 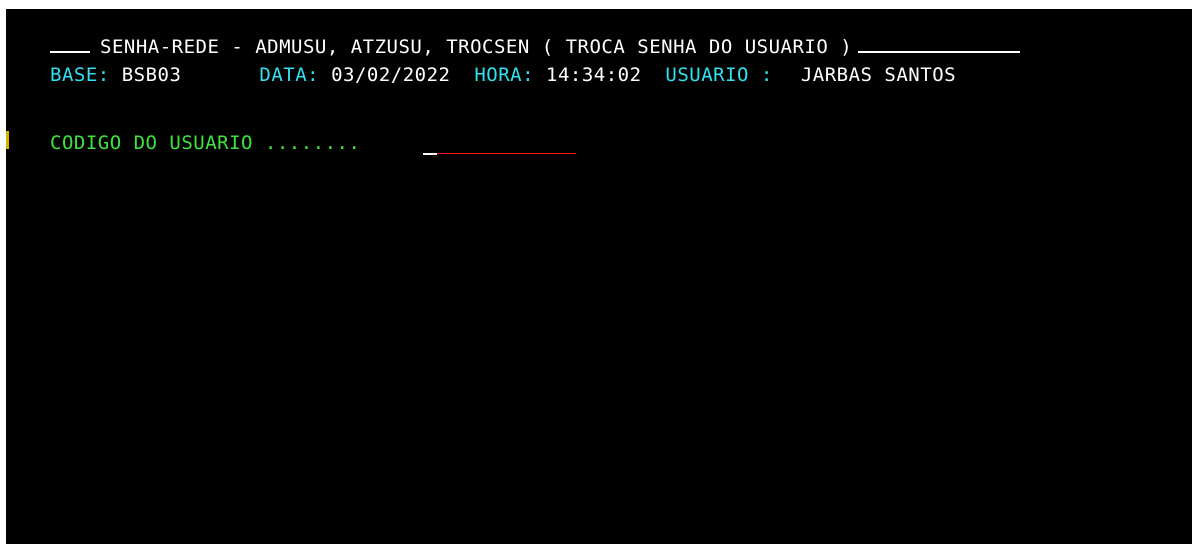 I want to click on hora-value: 14:34:02, so click(x=594, y=75).